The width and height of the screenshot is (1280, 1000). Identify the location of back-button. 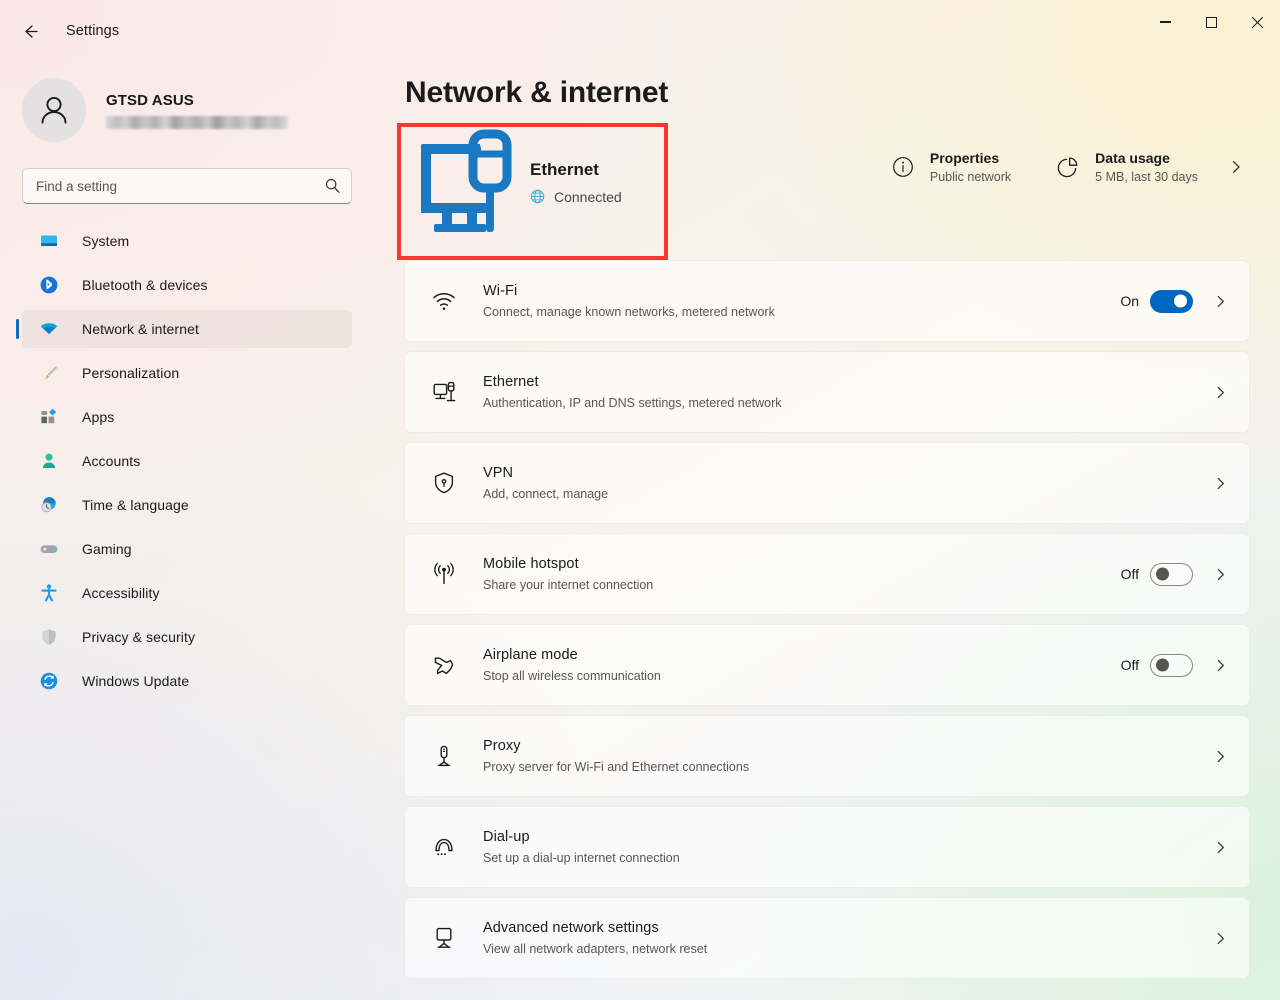
(30, 31).